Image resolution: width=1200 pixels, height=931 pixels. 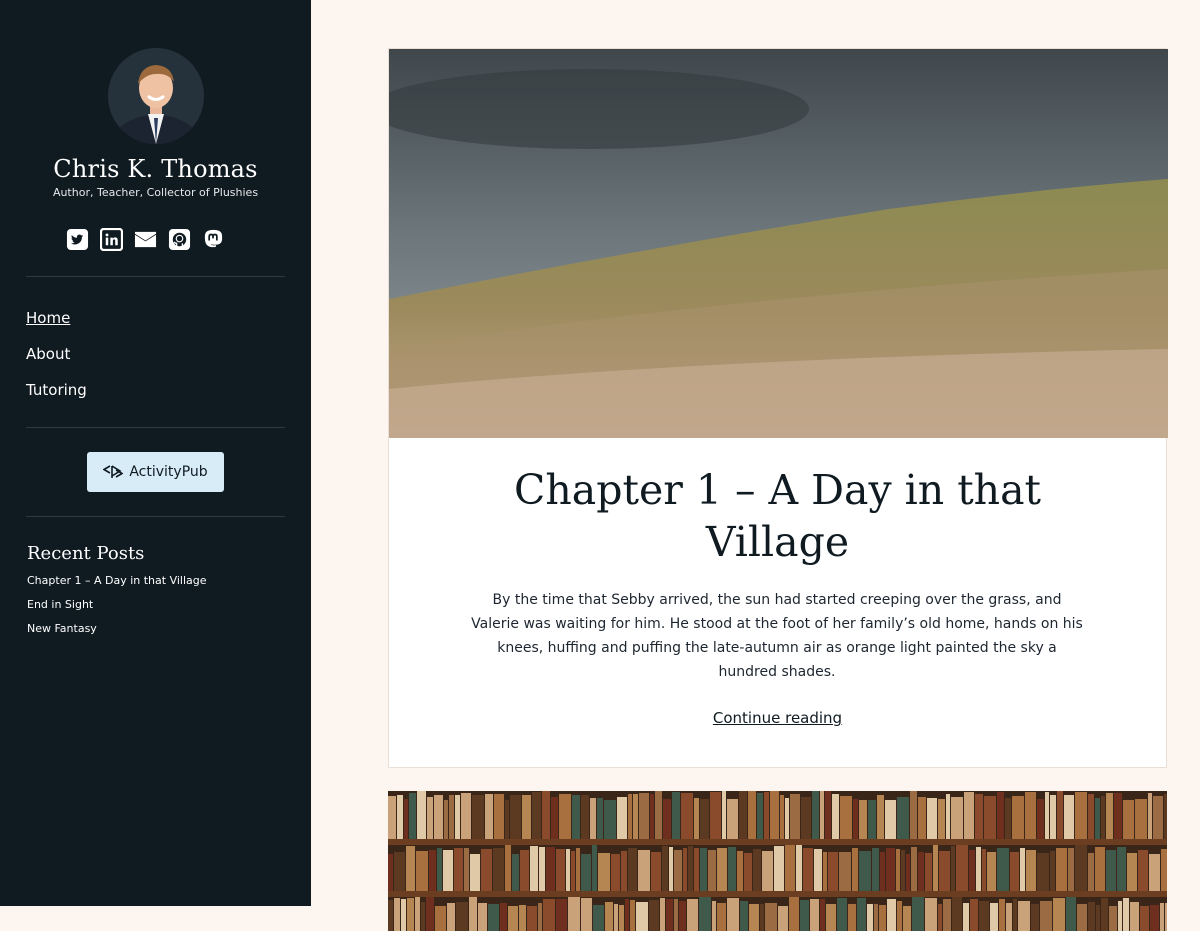 I want to click on recent-post-link: New Fantasy, so click(x=117, y=634).